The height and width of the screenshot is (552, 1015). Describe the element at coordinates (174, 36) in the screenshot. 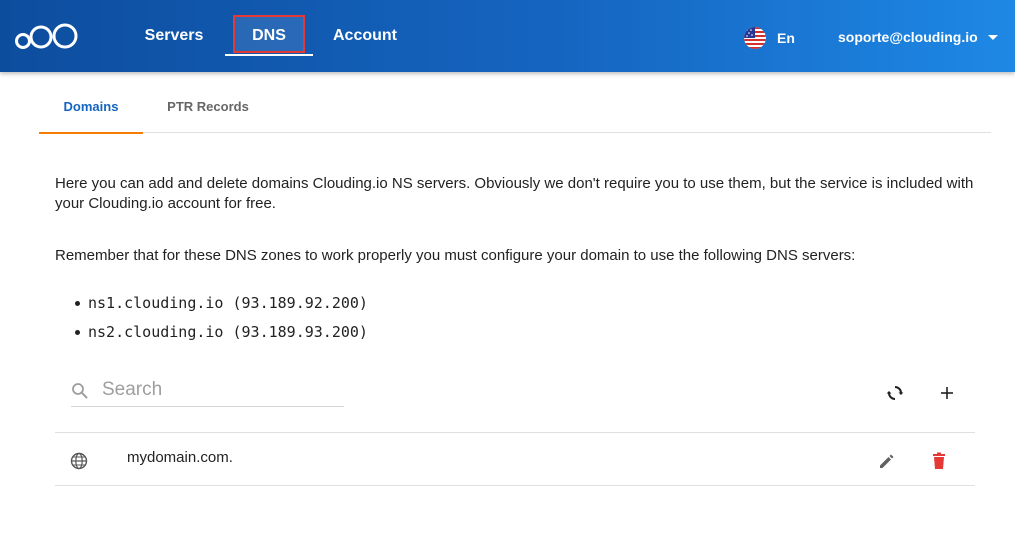

I see `nav-servers: Servers` at that location.